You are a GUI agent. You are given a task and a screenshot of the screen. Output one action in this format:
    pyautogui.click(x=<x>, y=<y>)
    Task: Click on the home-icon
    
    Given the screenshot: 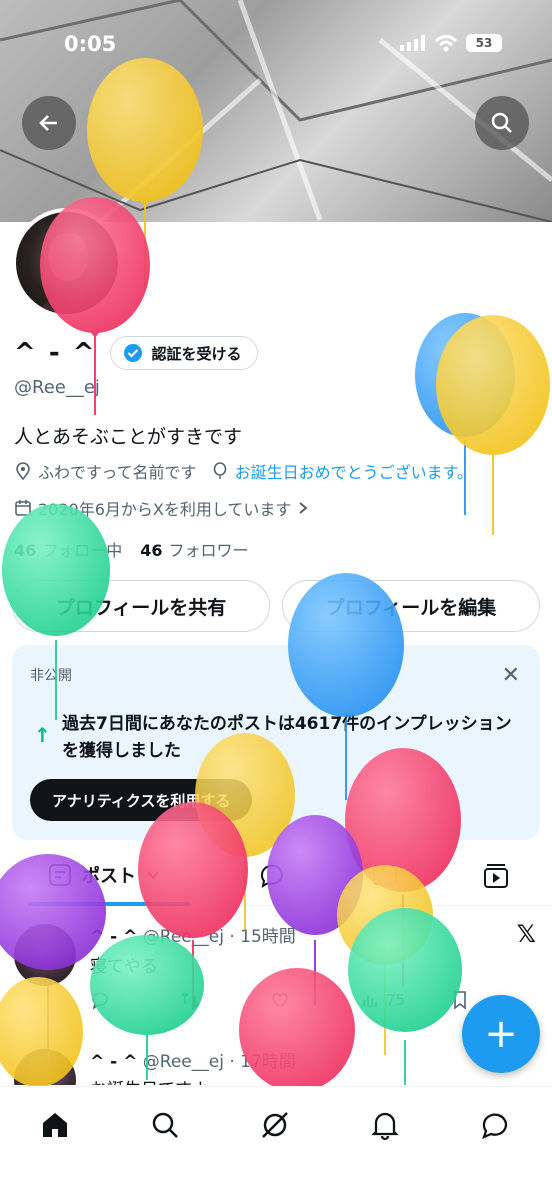 What is the action you would take?
    pyautogui.click(x=55, y=1125)
    